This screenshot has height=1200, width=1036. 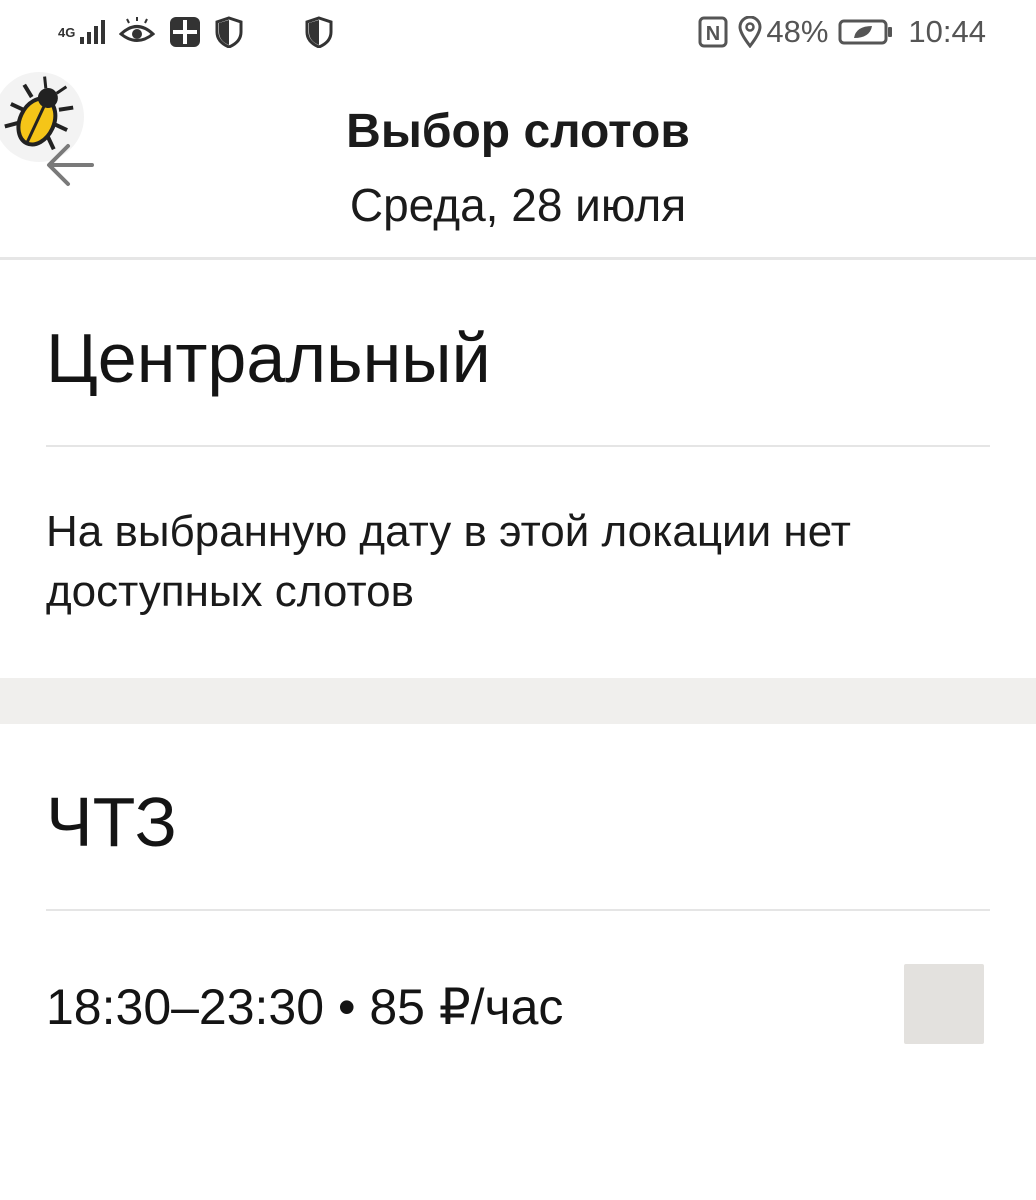 What do you see at coordinates (944, 1004) in the screenshot?
I see `slot-checkbox` at bounding box center [944, 1004].